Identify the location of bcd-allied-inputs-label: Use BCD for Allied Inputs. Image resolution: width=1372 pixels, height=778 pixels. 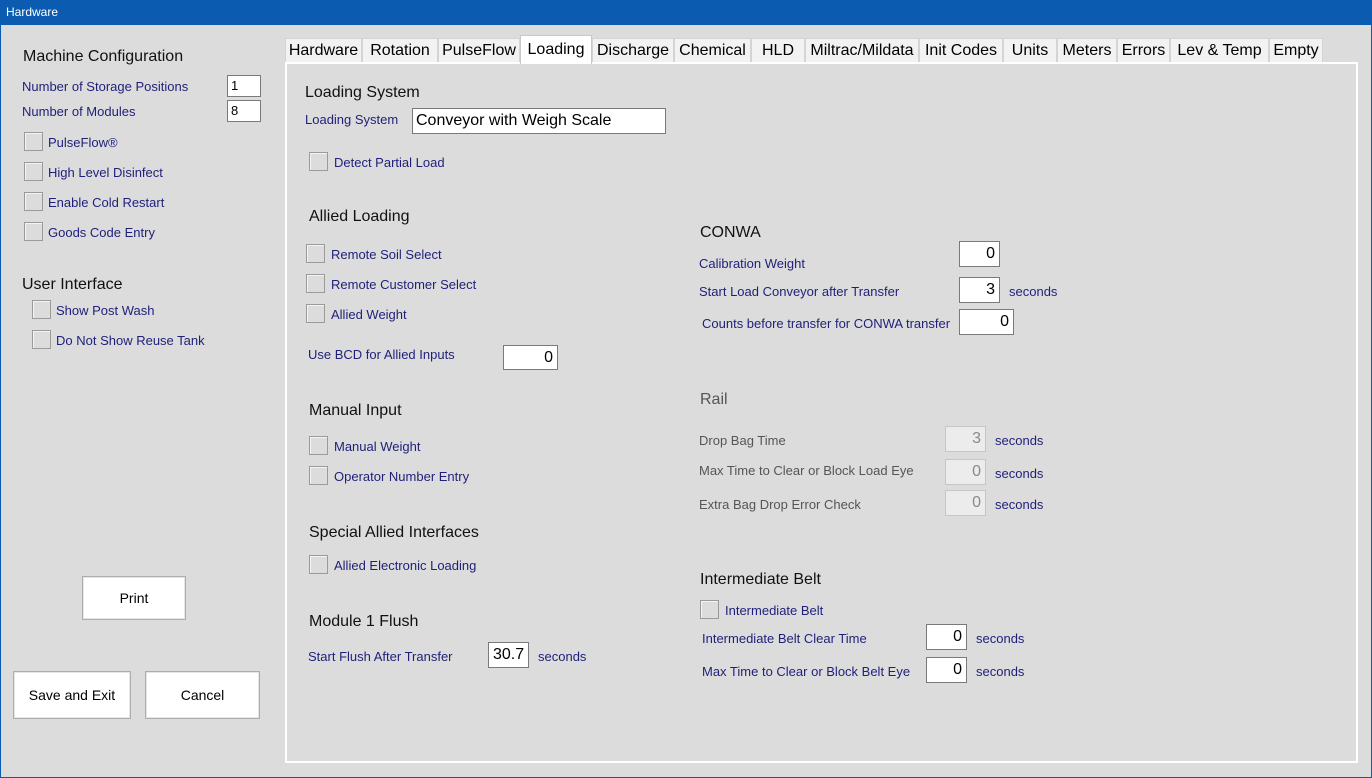
(381, 354).